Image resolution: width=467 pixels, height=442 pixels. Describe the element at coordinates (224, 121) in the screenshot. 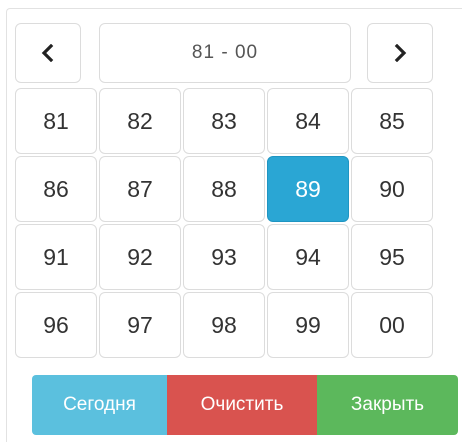

I see `year-cell: 83` at that location.